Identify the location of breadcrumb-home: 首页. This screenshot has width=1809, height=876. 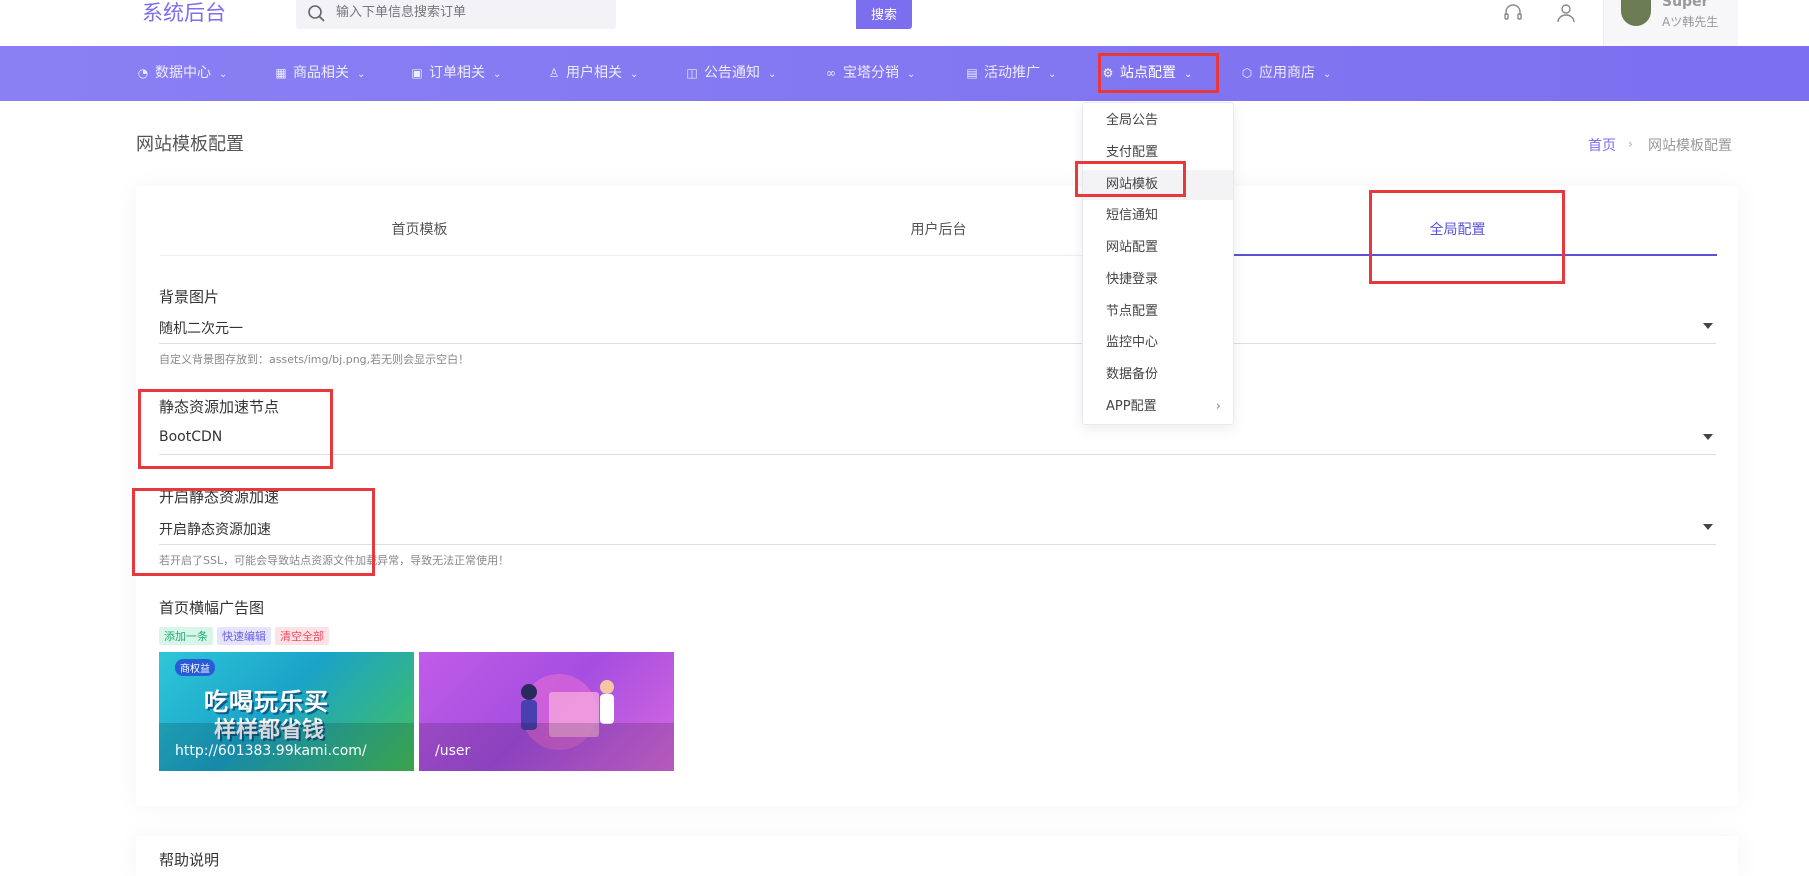
(1602, 145).